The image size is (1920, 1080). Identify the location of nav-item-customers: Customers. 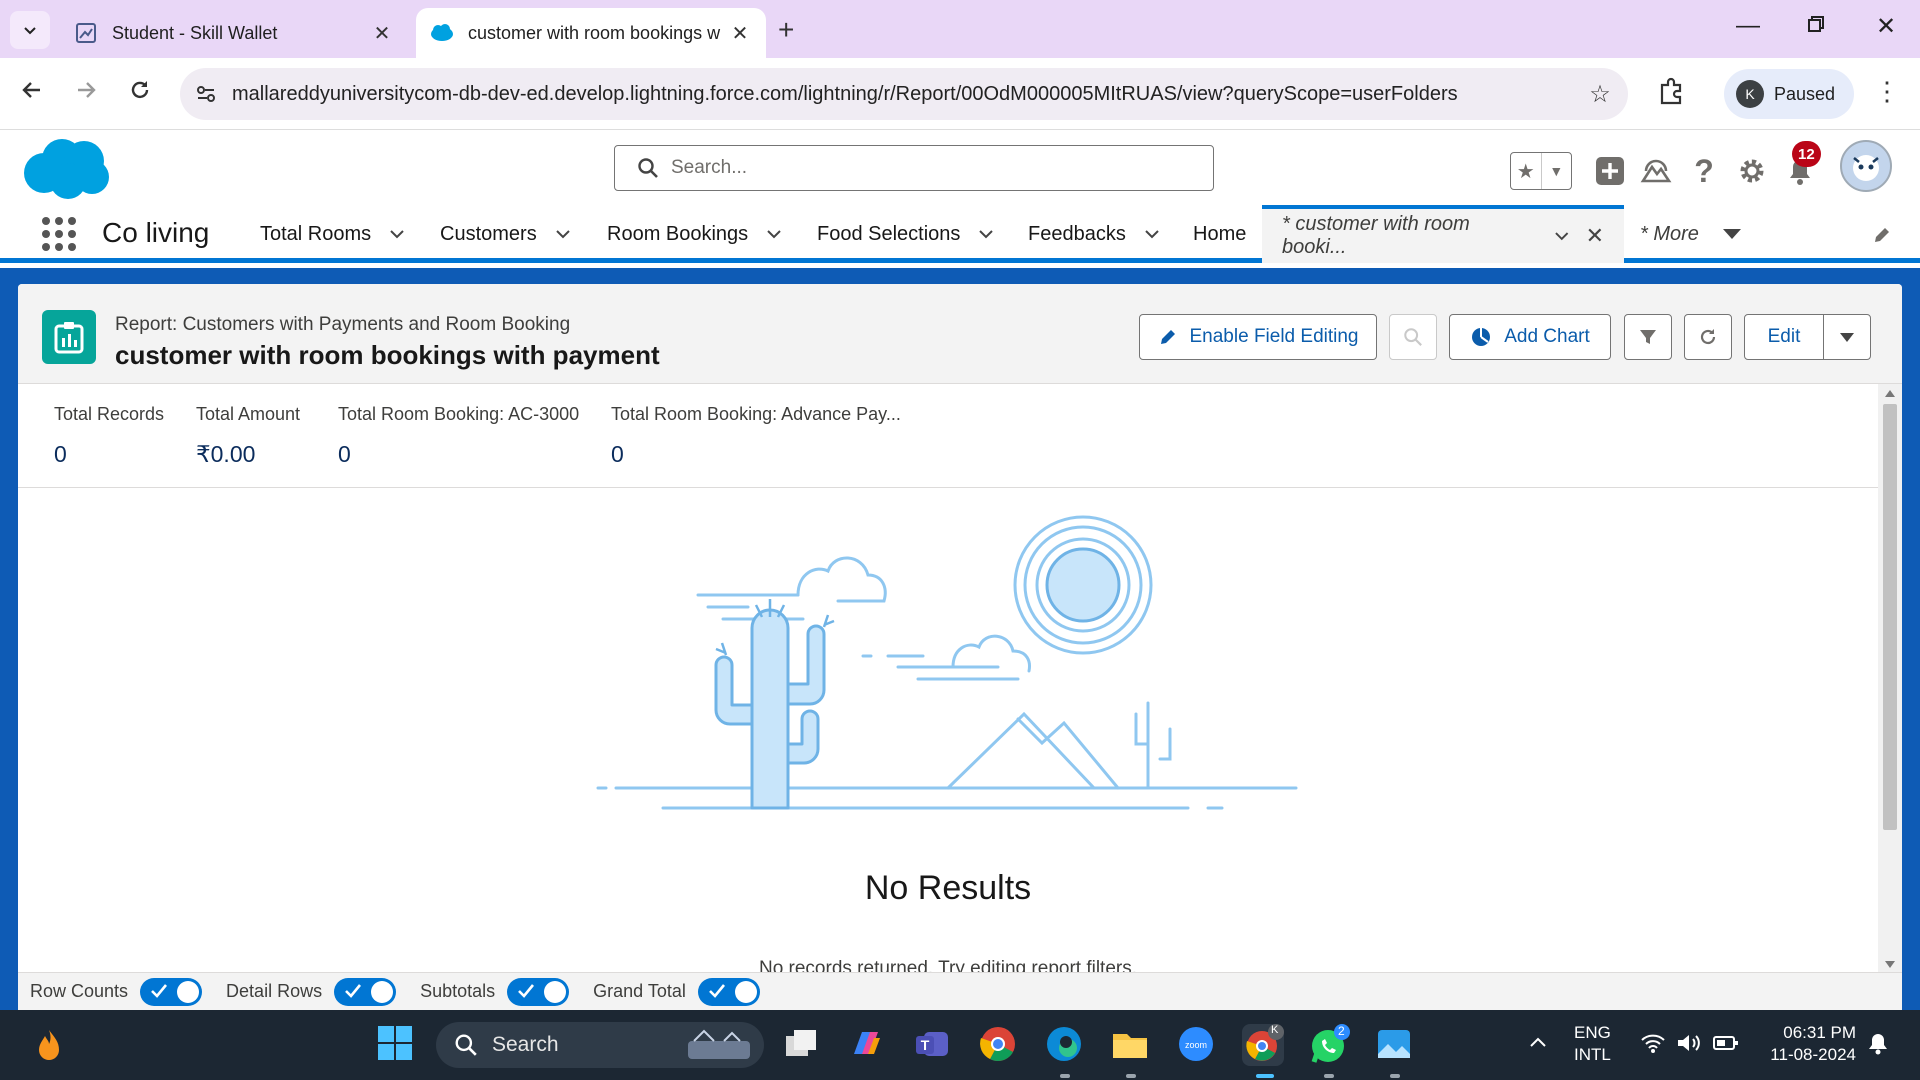
(505, 234).